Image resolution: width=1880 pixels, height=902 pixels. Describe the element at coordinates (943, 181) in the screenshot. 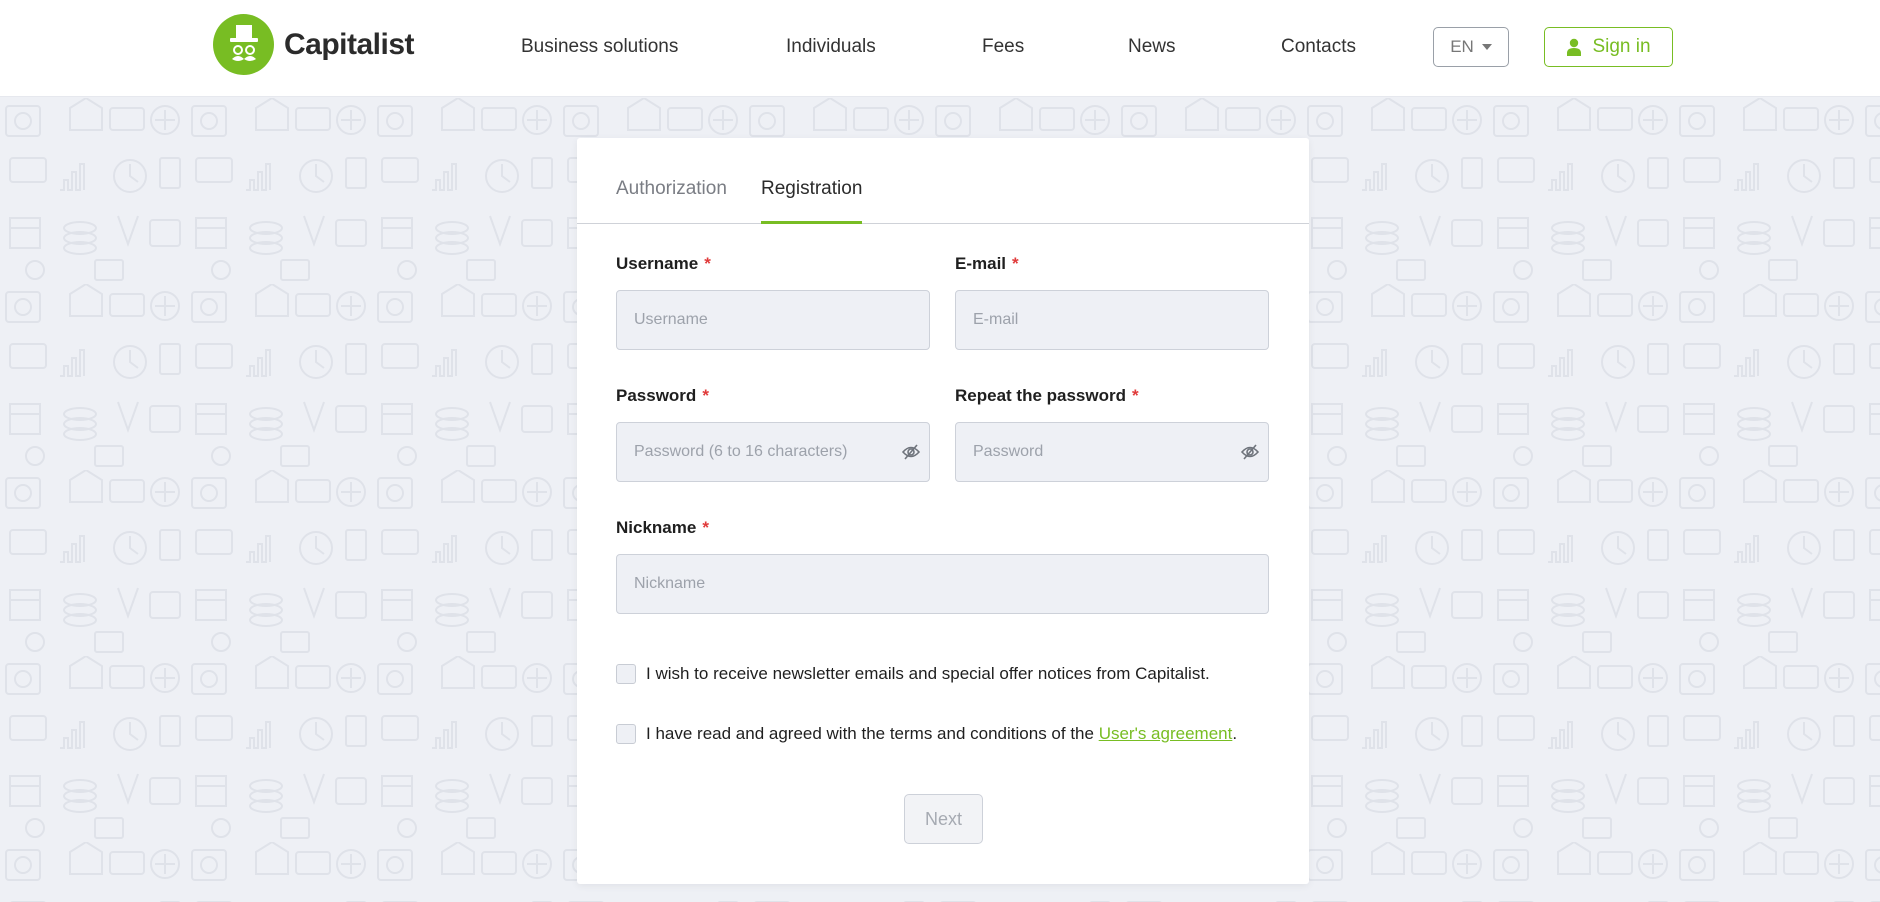

I see `auth-tabs: Authorization Registration` at that location.